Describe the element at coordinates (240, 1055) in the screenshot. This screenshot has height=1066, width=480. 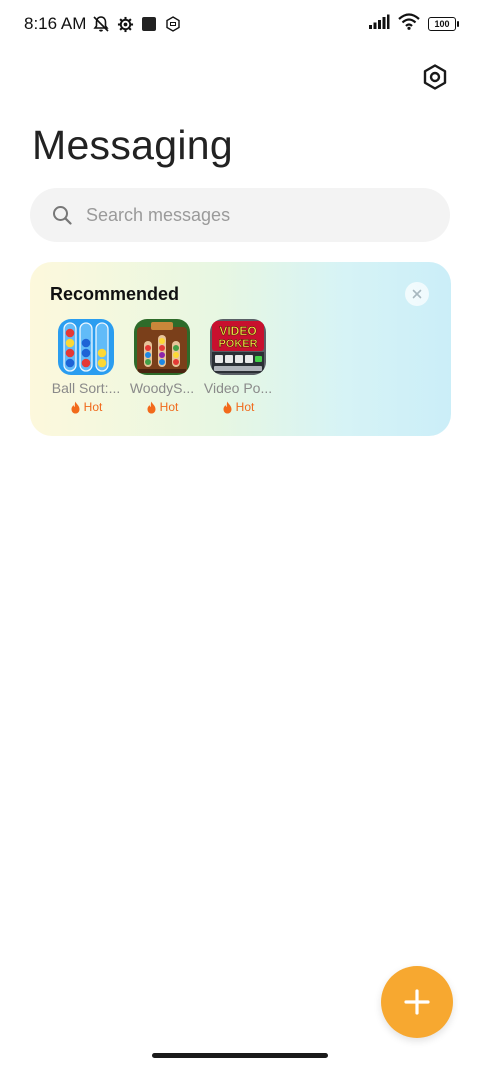
I see `gesture-navigation-bar` at that location.